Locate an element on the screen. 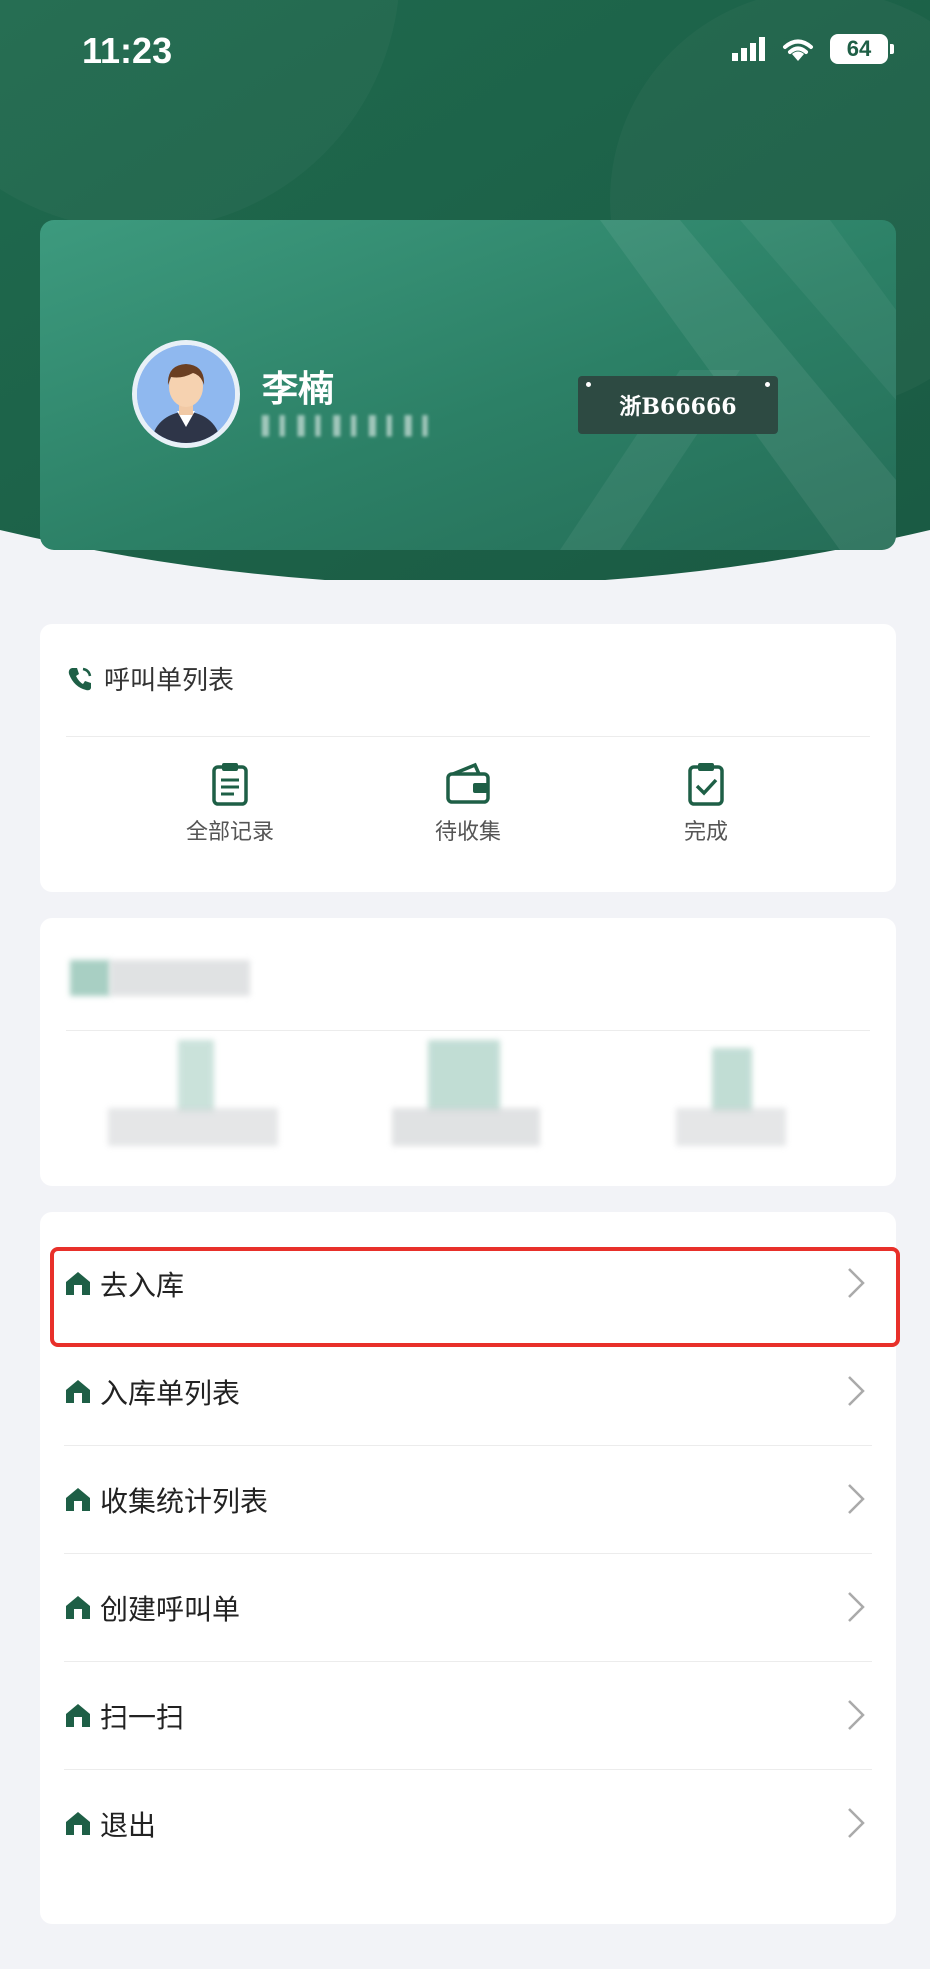 This screenshot has width=930, height=1969. status-bar: 11:23 64 is located at coordinates (465, 55).